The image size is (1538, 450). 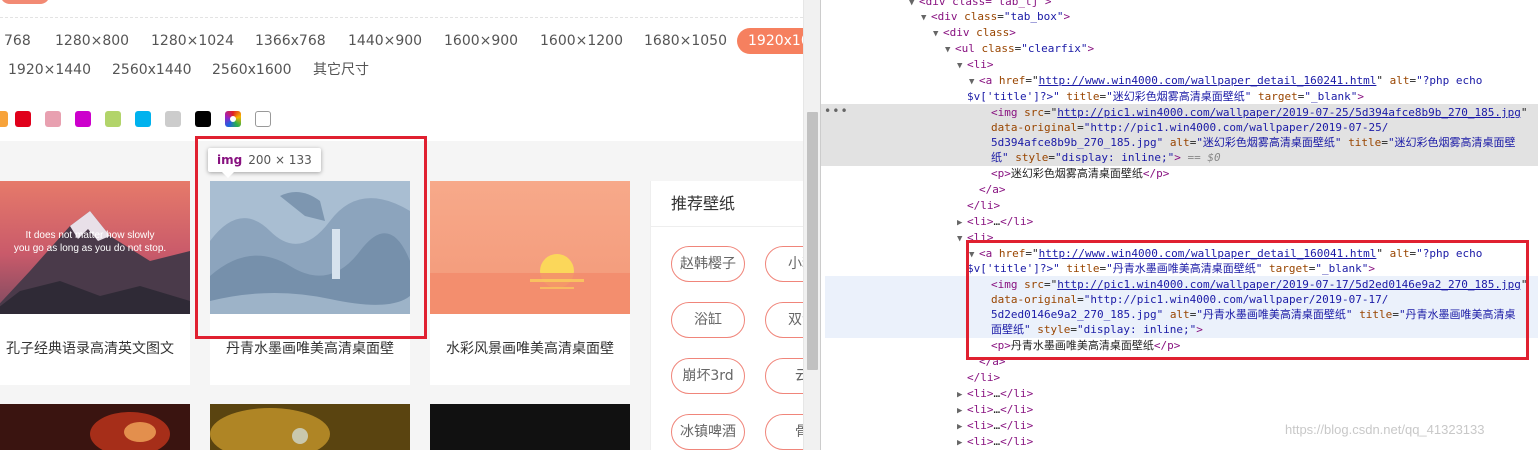 What do you see at coordinates (1080, 174) in the screenshot?
I see `dom-line: <p>迷幻彩色烟雾高清桌面壁纸</p>` at bounding box center [1080, 174].